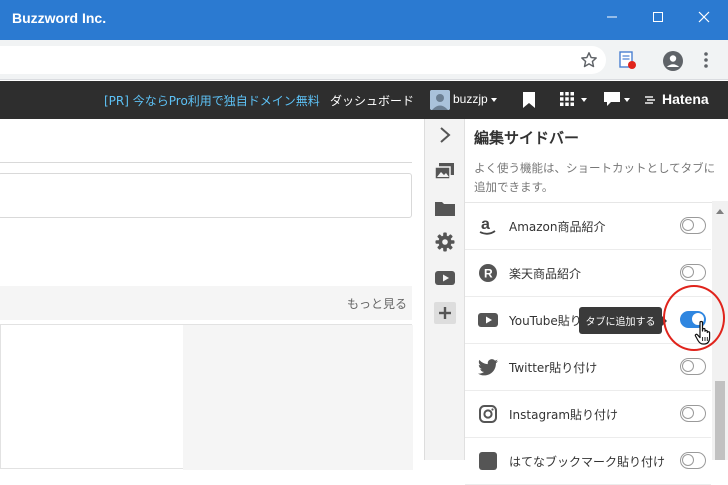 The height and width of the screenshot is (485, 728). I want to click on maximize-button, so click(658, 17).